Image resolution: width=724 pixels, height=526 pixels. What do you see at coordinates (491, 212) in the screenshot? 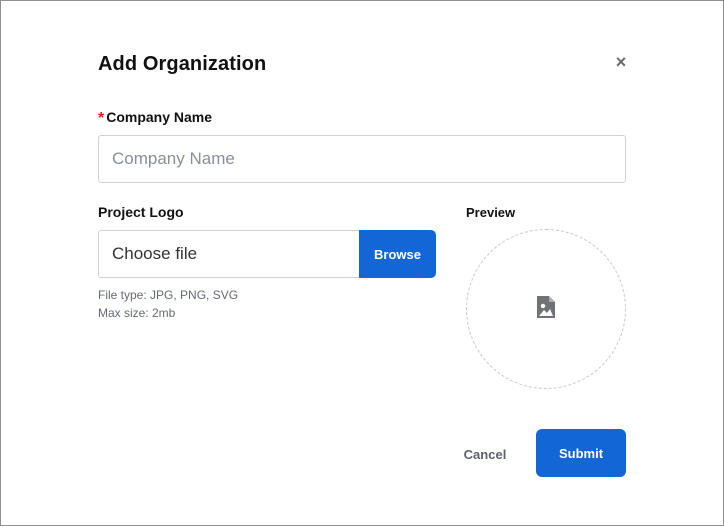
I see `preview-label: Preview` at bounding box center [491, 212].